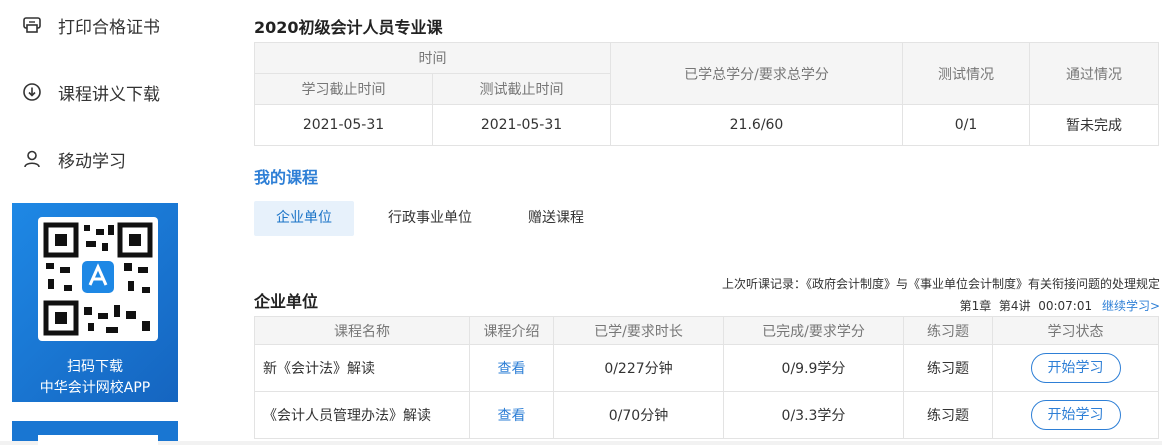 Image resolution: width=1162 pixels, height=445 pixels. Describe the element at coordinates (109, 27) in the screenshot. I see `sidebar-item-label: 打印合格证书` at that location.